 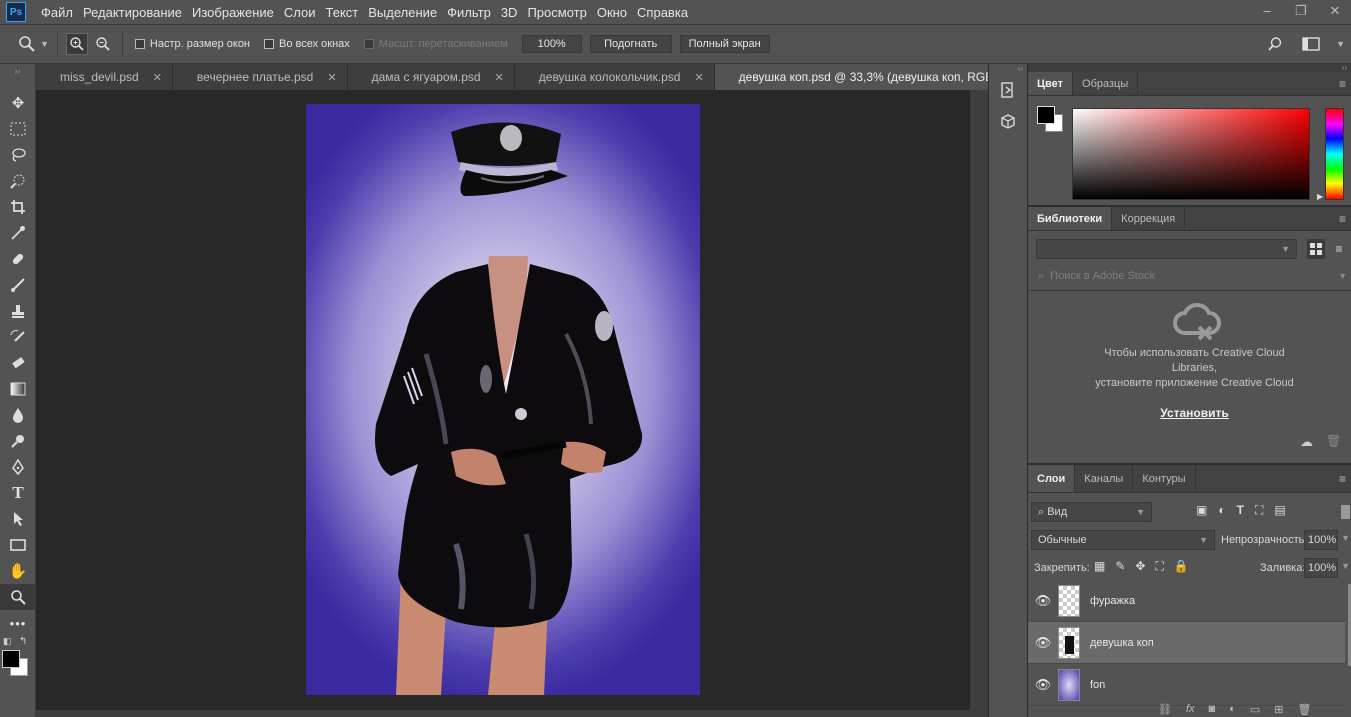 I want to click on link-layers-icon: ⛓, so click(x=1165, y=709).